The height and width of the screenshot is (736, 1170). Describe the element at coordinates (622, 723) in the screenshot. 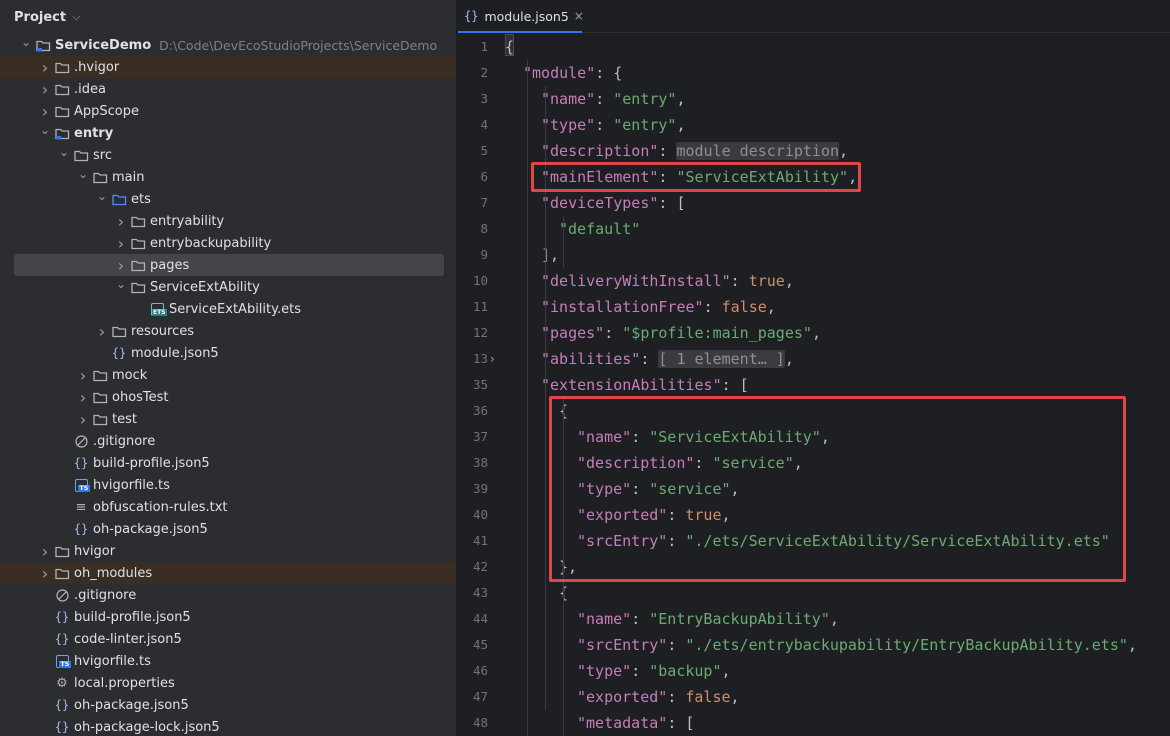

I see `json-key: "metadata"` at that location.